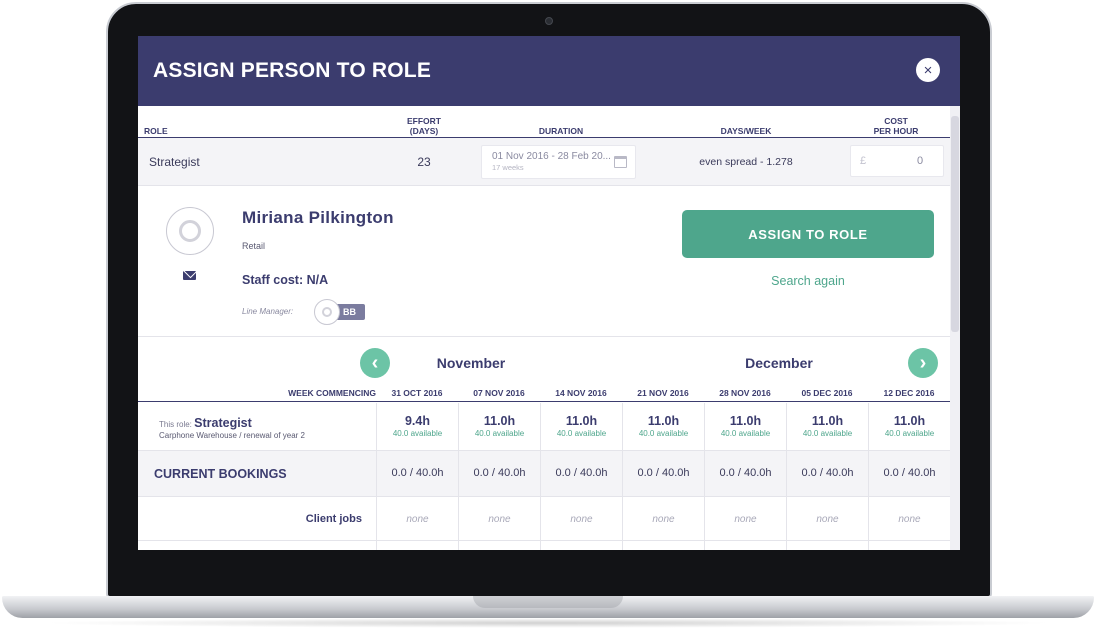 The height and width of the screenshot is (644, 1096). Describe the element at coordinates (375, 363) in the screenshot. I see `chevron-left-icon: ‹` at that location.